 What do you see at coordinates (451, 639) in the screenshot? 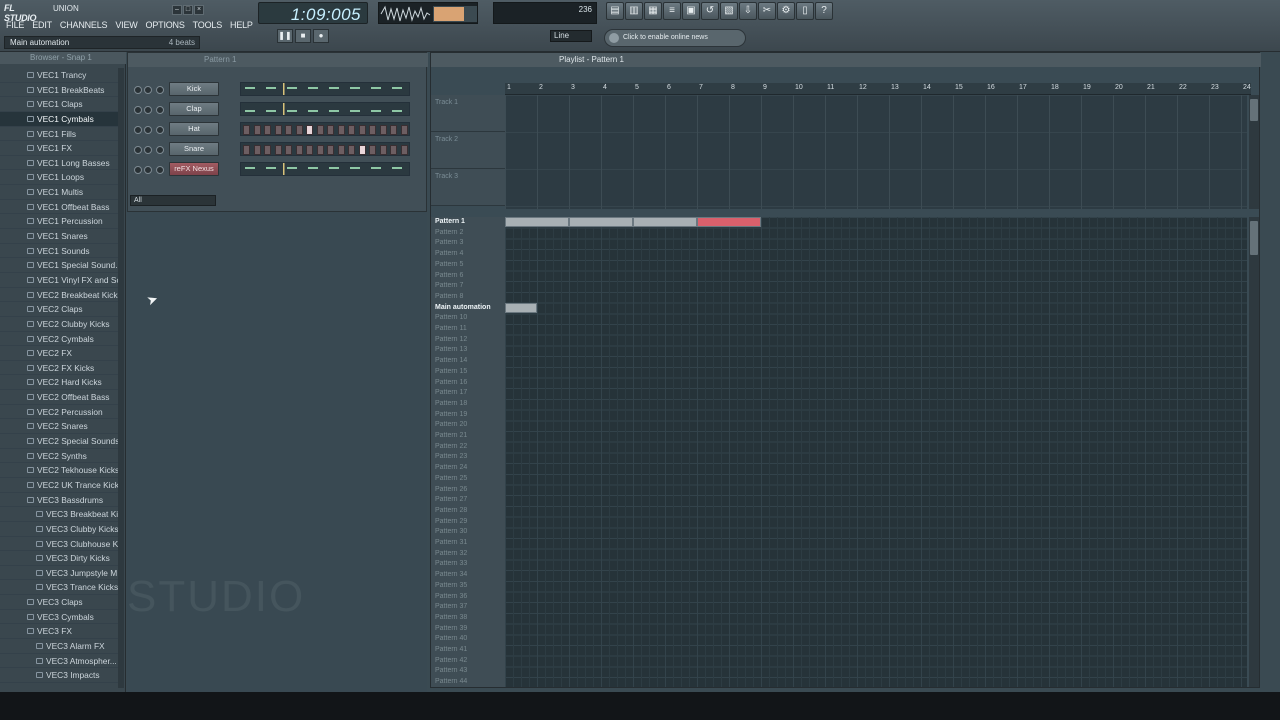
I see `pattern-name: Pattern 40` at bounding box center [451, 639].